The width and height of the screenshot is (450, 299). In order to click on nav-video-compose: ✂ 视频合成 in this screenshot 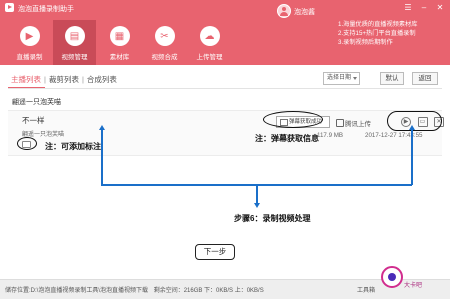, I will do `click(164, 42)`.